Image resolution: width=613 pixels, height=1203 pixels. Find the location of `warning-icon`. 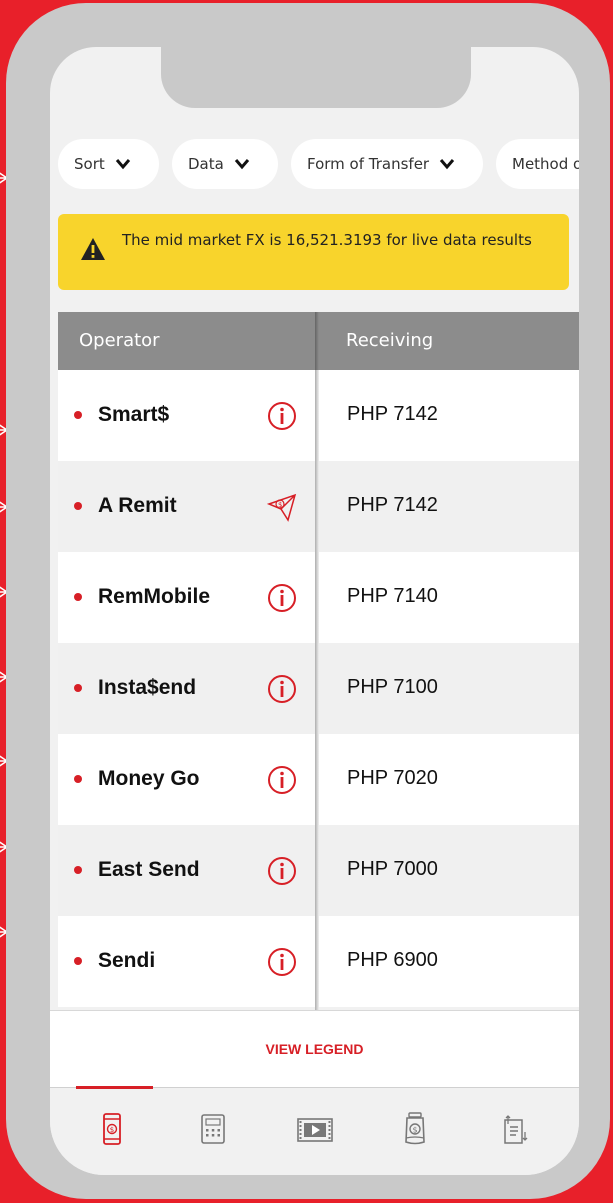

warning-icon is located at coordinates (93, 249).